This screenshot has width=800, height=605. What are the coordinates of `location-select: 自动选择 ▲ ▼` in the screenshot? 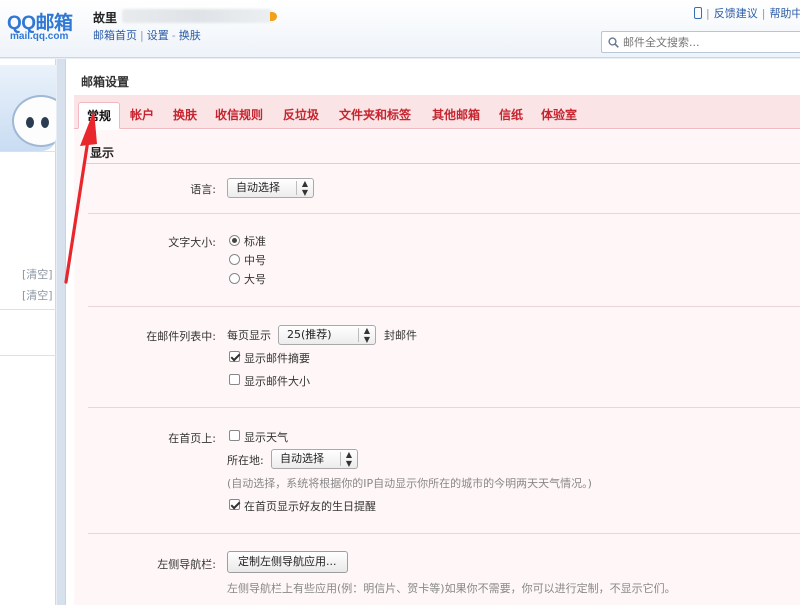 It's located at (314, 459).